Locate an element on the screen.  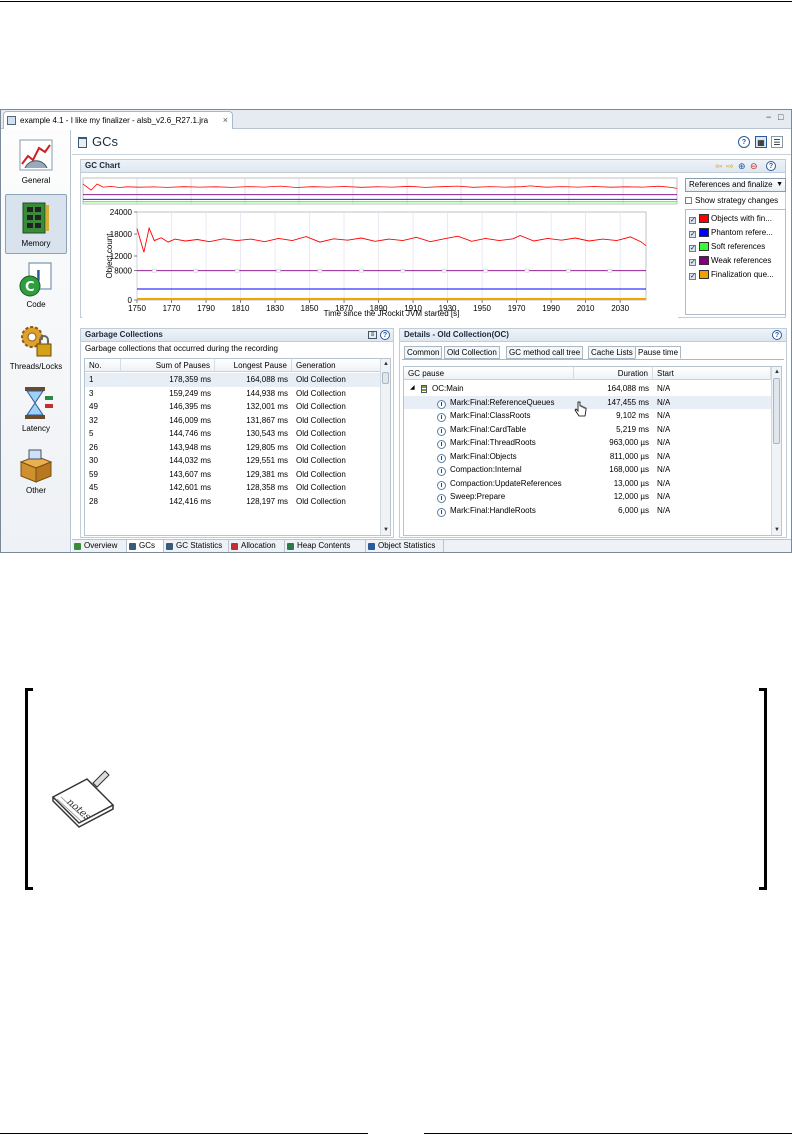
gc-table-row: 26 143,948 ms 129,805 ms Old Collection is located at coordinates (232, 448).